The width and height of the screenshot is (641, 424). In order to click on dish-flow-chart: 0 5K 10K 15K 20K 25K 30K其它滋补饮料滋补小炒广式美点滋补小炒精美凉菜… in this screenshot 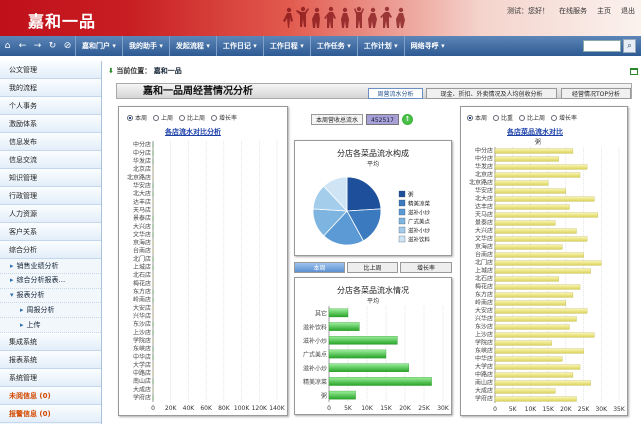, I will do `click(376, 359)`.